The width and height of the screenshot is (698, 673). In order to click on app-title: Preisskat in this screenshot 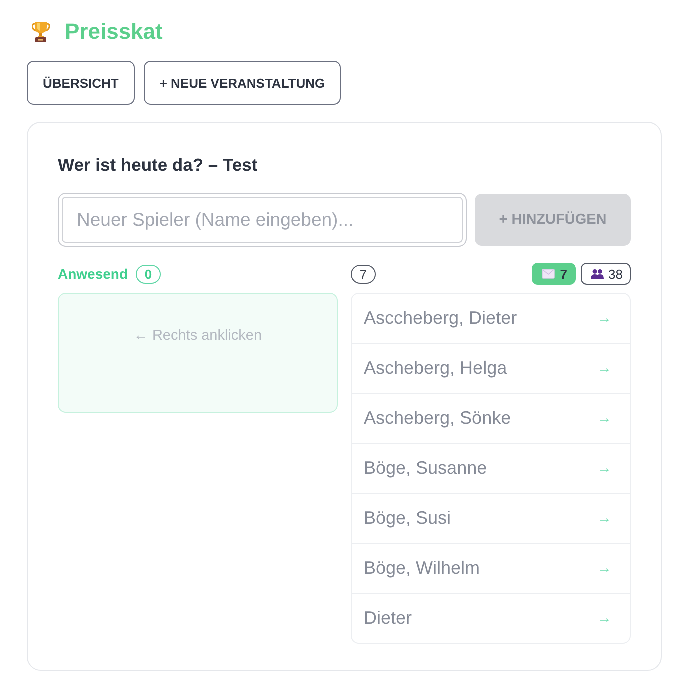, I will do `click(114, 32)`.